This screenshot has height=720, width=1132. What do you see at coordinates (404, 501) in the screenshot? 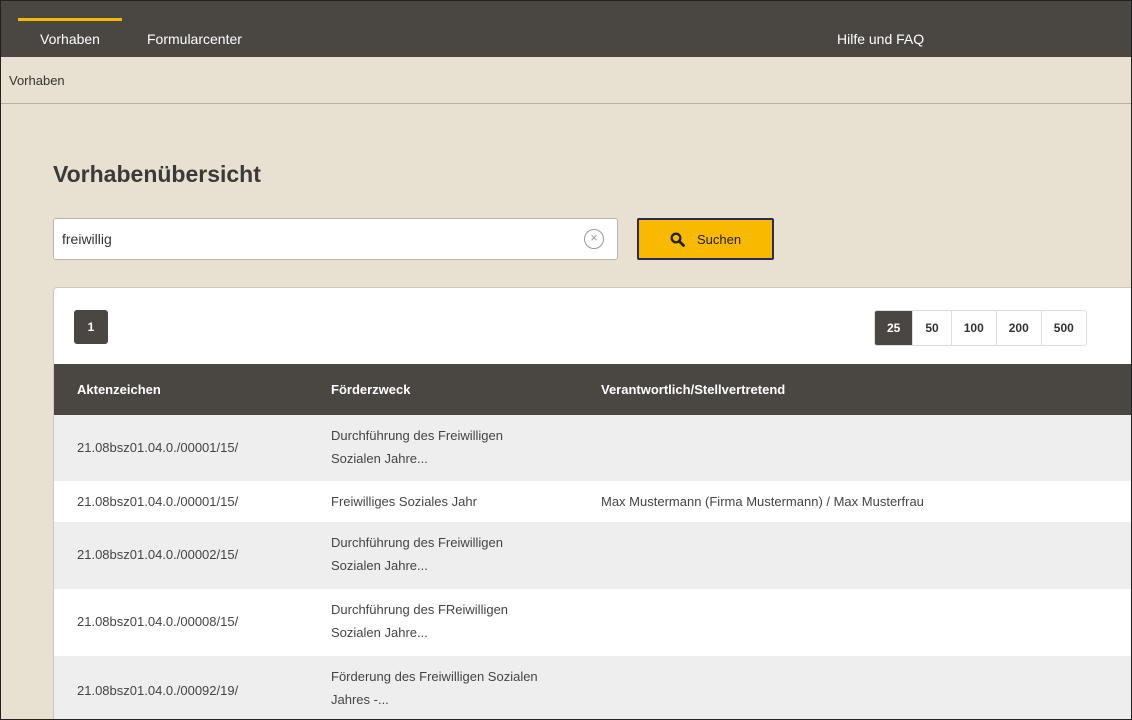
I see `cell-foerderzweck: Freiwilliges Soziales Jahr` at bounding box center [404, 501].